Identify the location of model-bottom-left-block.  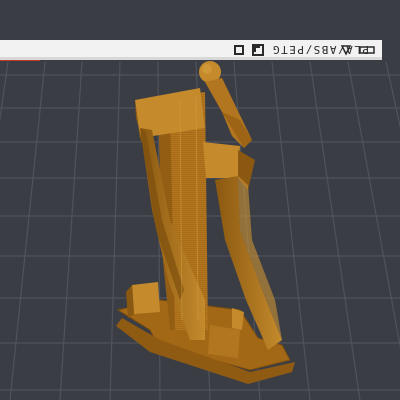
(146, 298).